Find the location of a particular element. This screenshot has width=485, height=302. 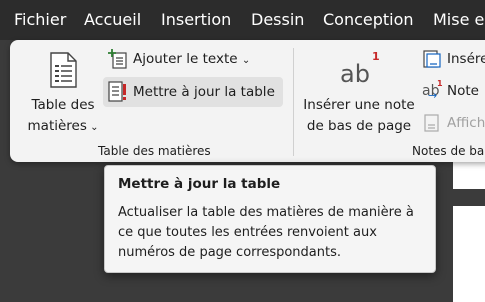

tab-accueil: Accueil is located at coordinates (112, 19).